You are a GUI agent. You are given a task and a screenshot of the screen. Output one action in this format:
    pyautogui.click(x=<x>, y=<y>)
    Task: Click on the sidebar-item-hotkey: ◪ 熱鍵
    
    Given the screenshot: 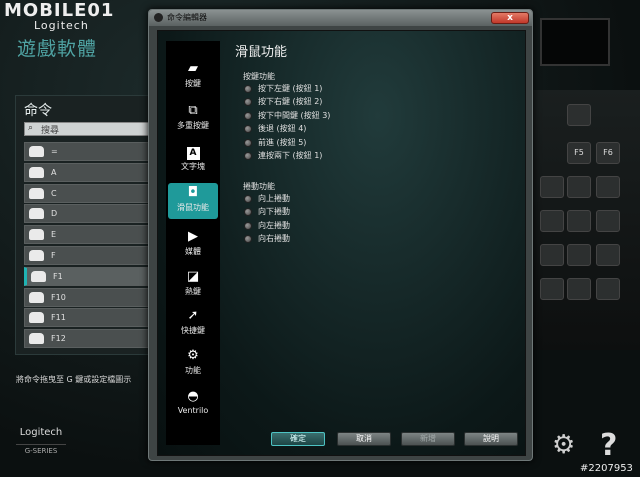 What is the action you would take?
    pyautogui.click(x=193, y=284)
    